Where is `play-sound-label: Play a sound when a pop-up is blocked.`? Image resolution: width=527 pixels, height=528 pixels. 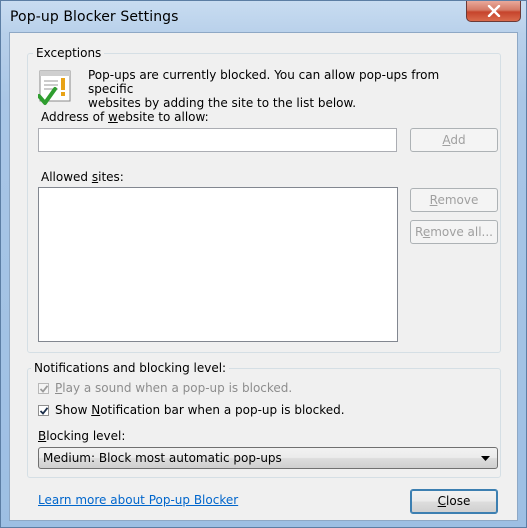 play-sound-label: Play a sound when a pop-up is blocked. is located at coordinates (173, 388).